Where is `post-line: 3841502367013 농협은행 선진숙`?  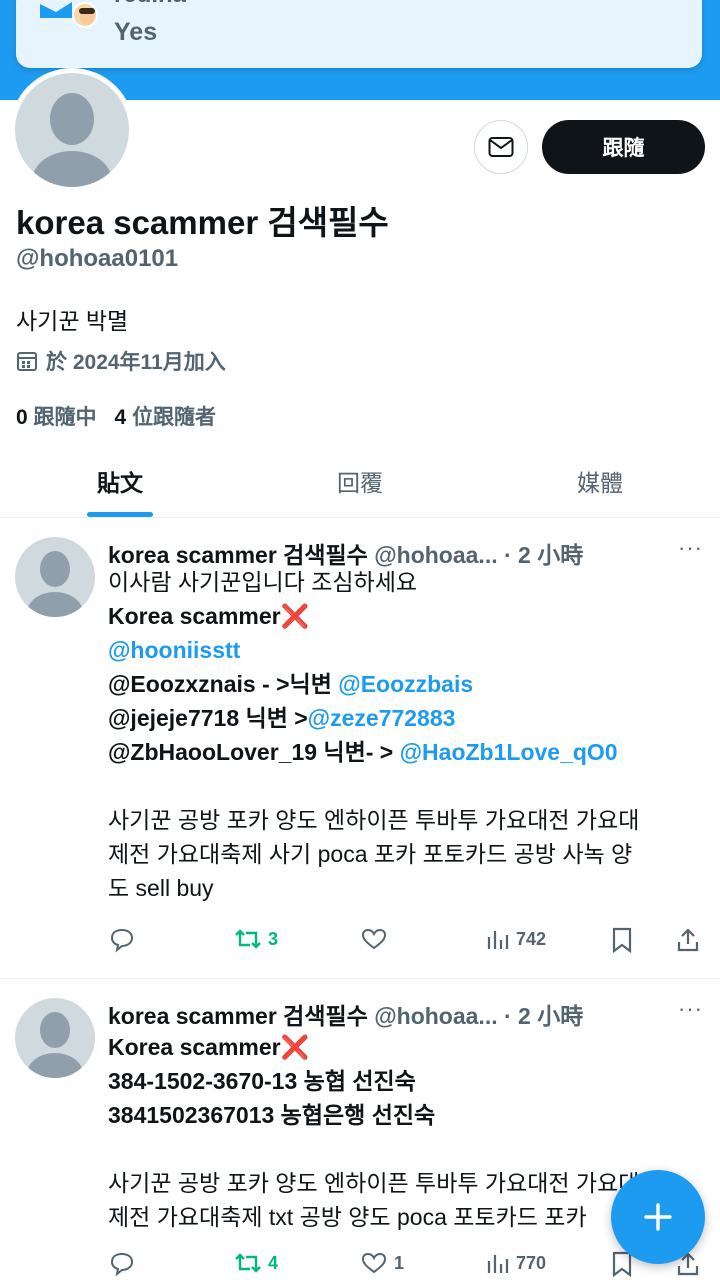 post-line: 3841502367013 농협은행 선진숙 is located at coordinates (272, 1115).